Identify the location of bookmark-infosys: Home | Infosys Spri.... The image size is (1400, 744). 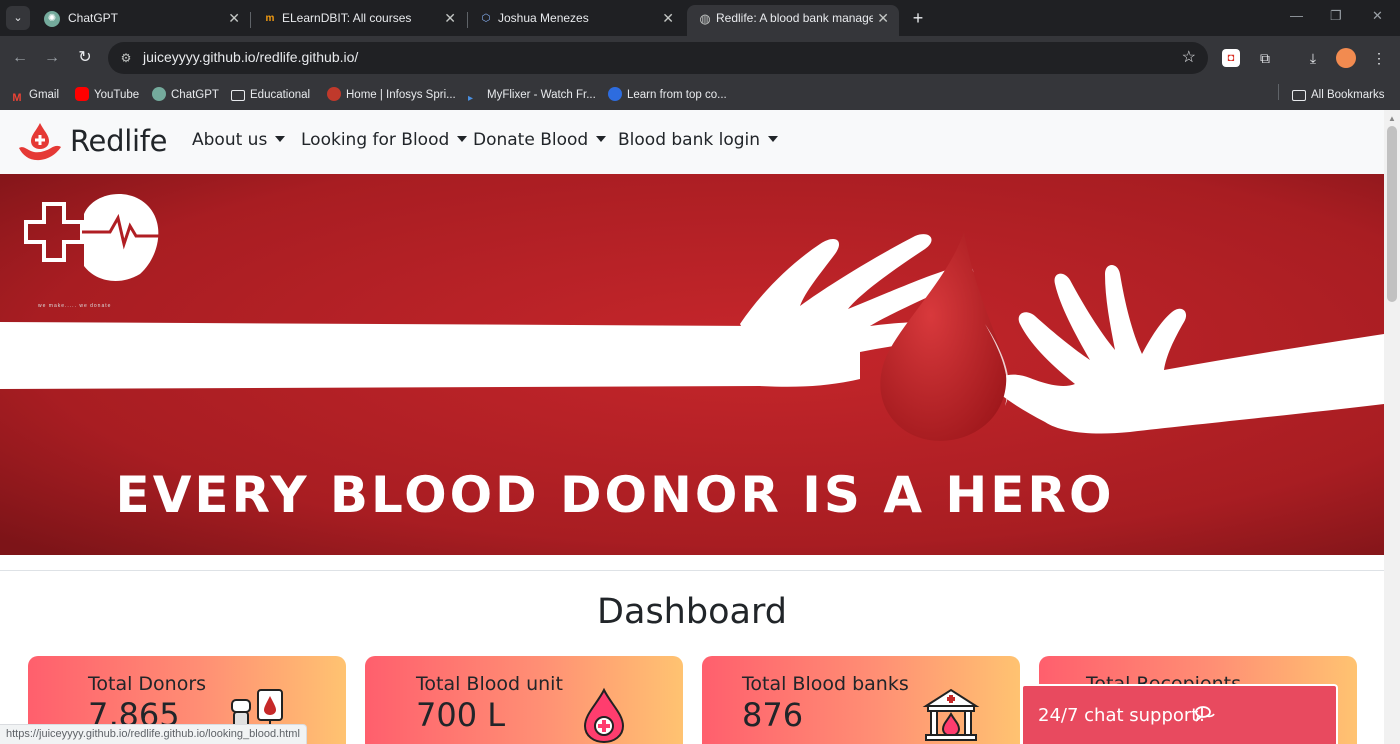
(391, 95).